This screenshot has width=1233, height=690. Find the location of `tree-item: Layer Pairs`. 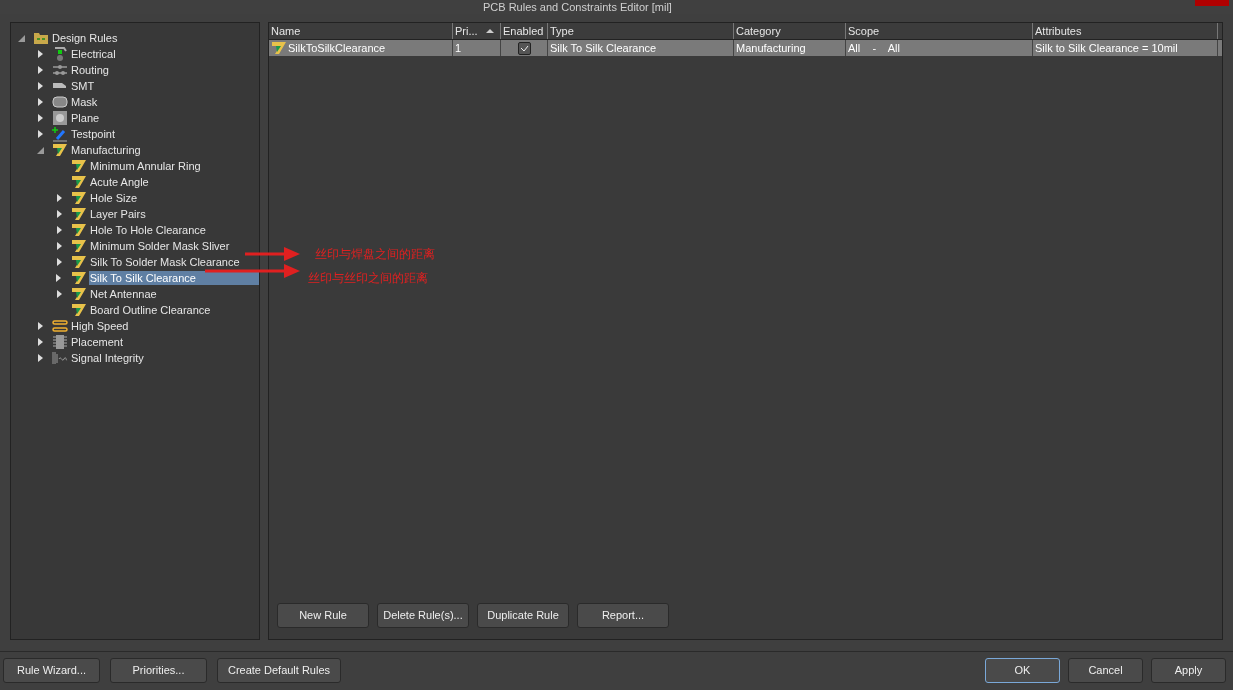

tree-item: Layer Pairs is located at coordinates (118, 214).